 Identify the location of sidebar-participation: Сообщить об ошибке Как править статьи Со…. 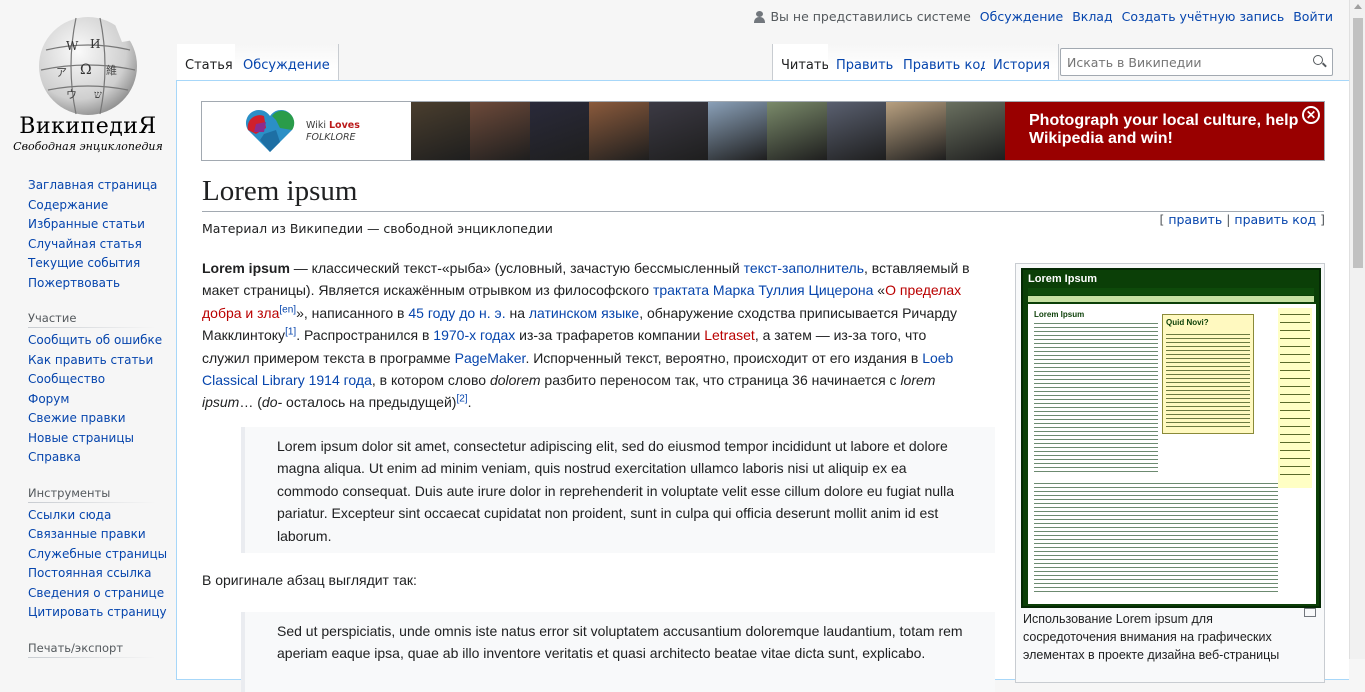
(88, 399).